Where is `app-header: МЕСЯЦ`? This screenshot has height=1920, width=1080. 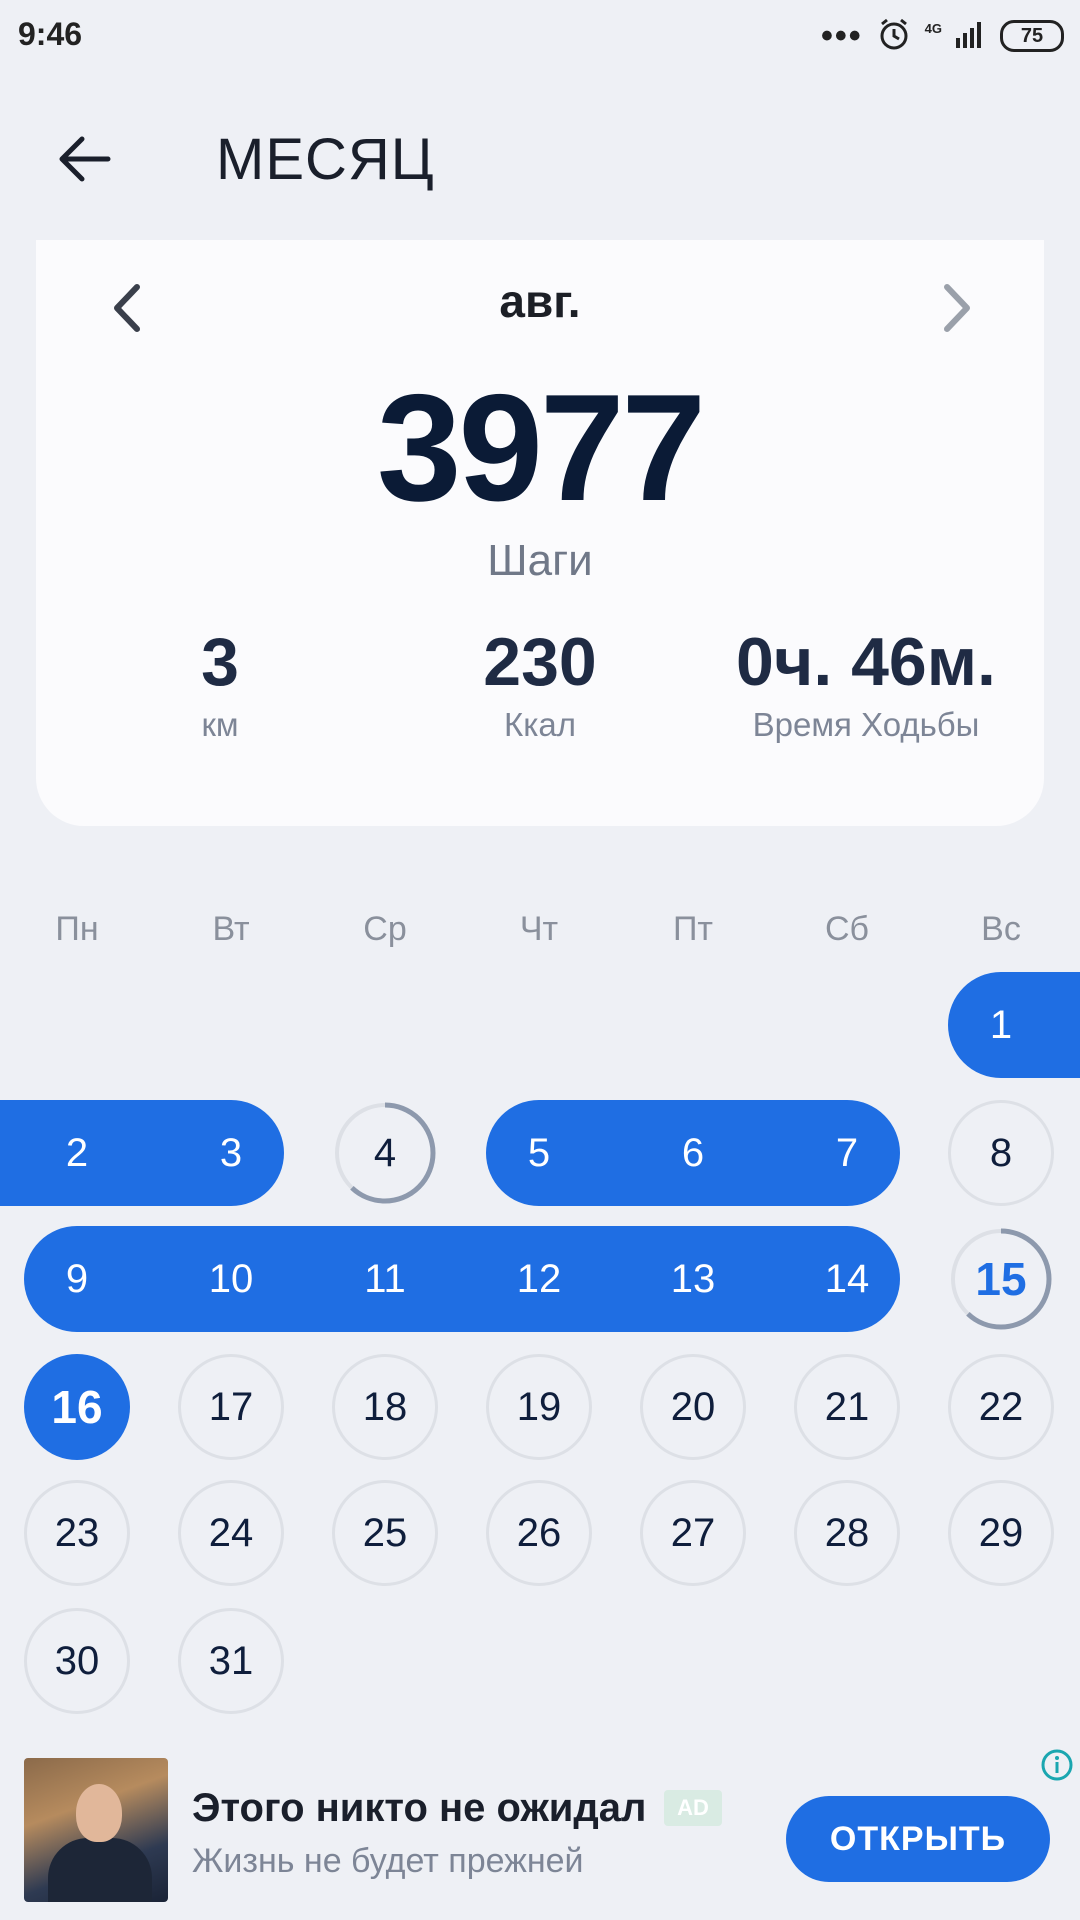
app-header: МЕСЯЦ is located at coordinates (540, 160).